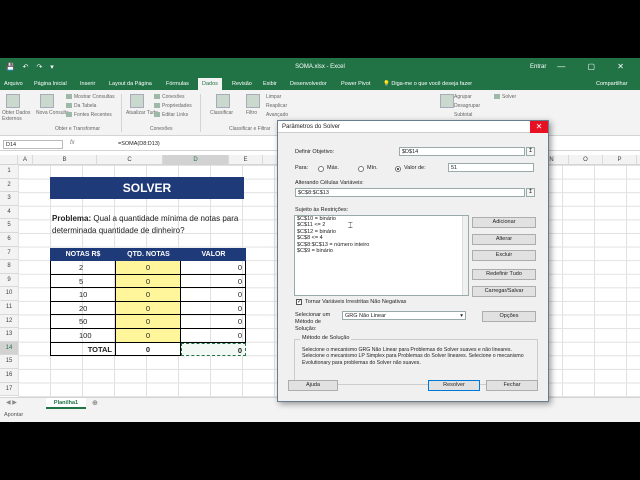 The height and width of the screenshot is (480, 640). What do you see at coordinates (83, 281) in the screenshot?
I see `table-cell-nota: 5` at bounding box center [83, 281].